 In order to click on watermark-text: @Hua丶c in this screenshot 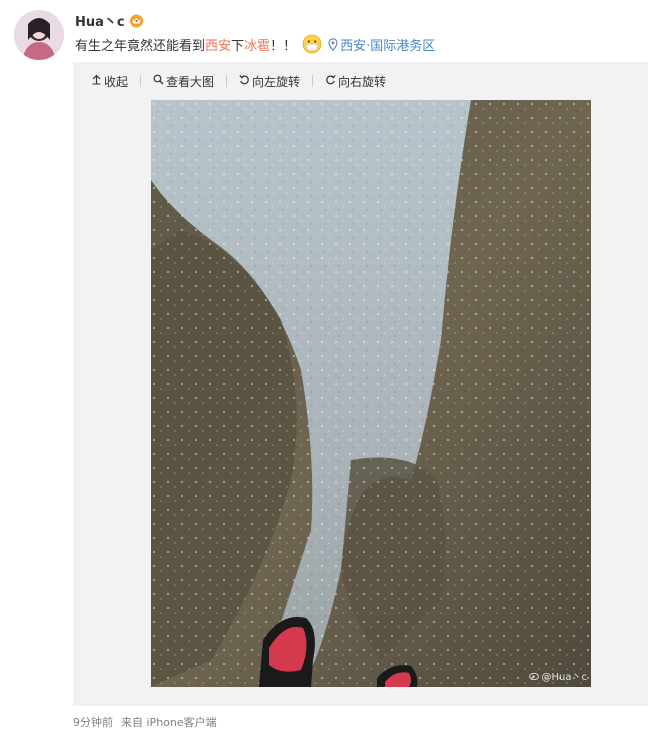, I will do `click(564, 677)`.